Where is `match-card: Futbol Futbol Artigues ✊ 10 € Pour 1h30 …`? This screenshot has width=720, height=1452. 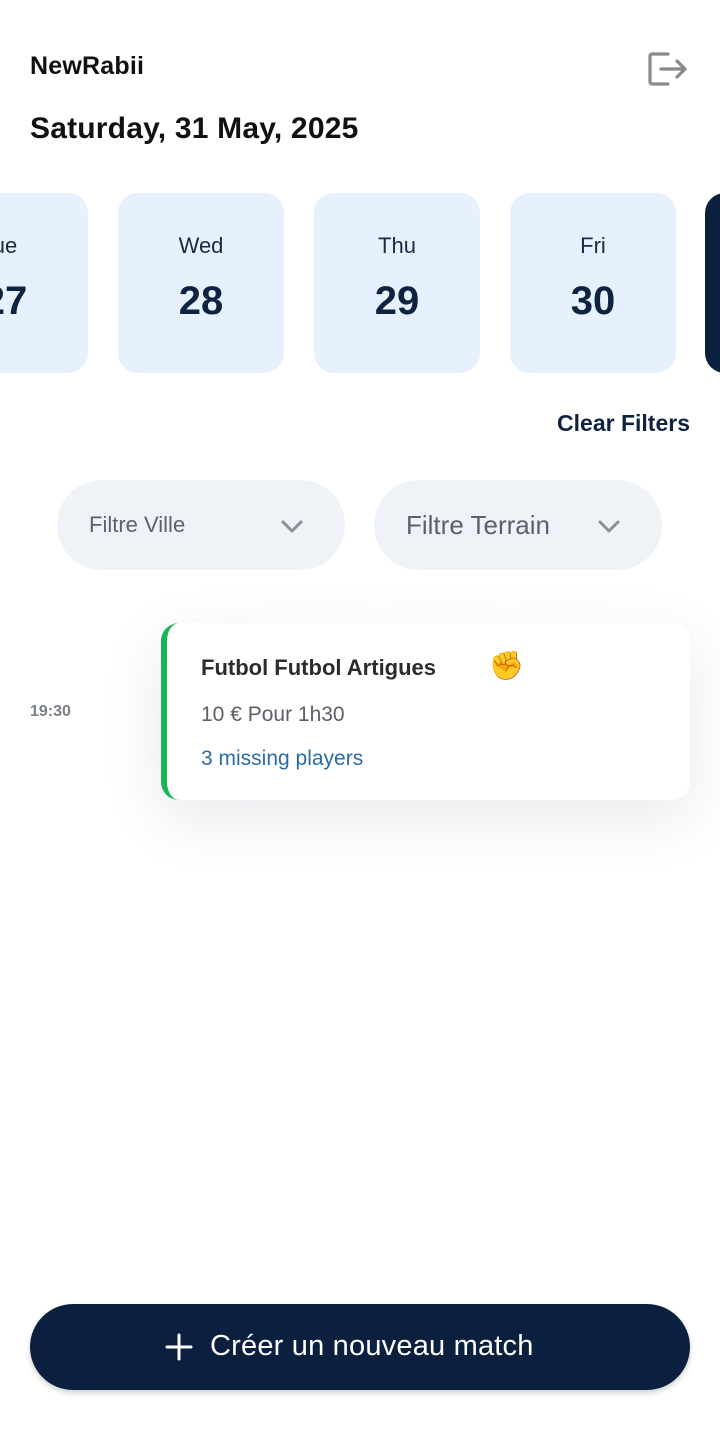
match-card: Futbol Futbol Artigues ✊ 10 € Pour 1h30 … is located at coordinates (425, 711).